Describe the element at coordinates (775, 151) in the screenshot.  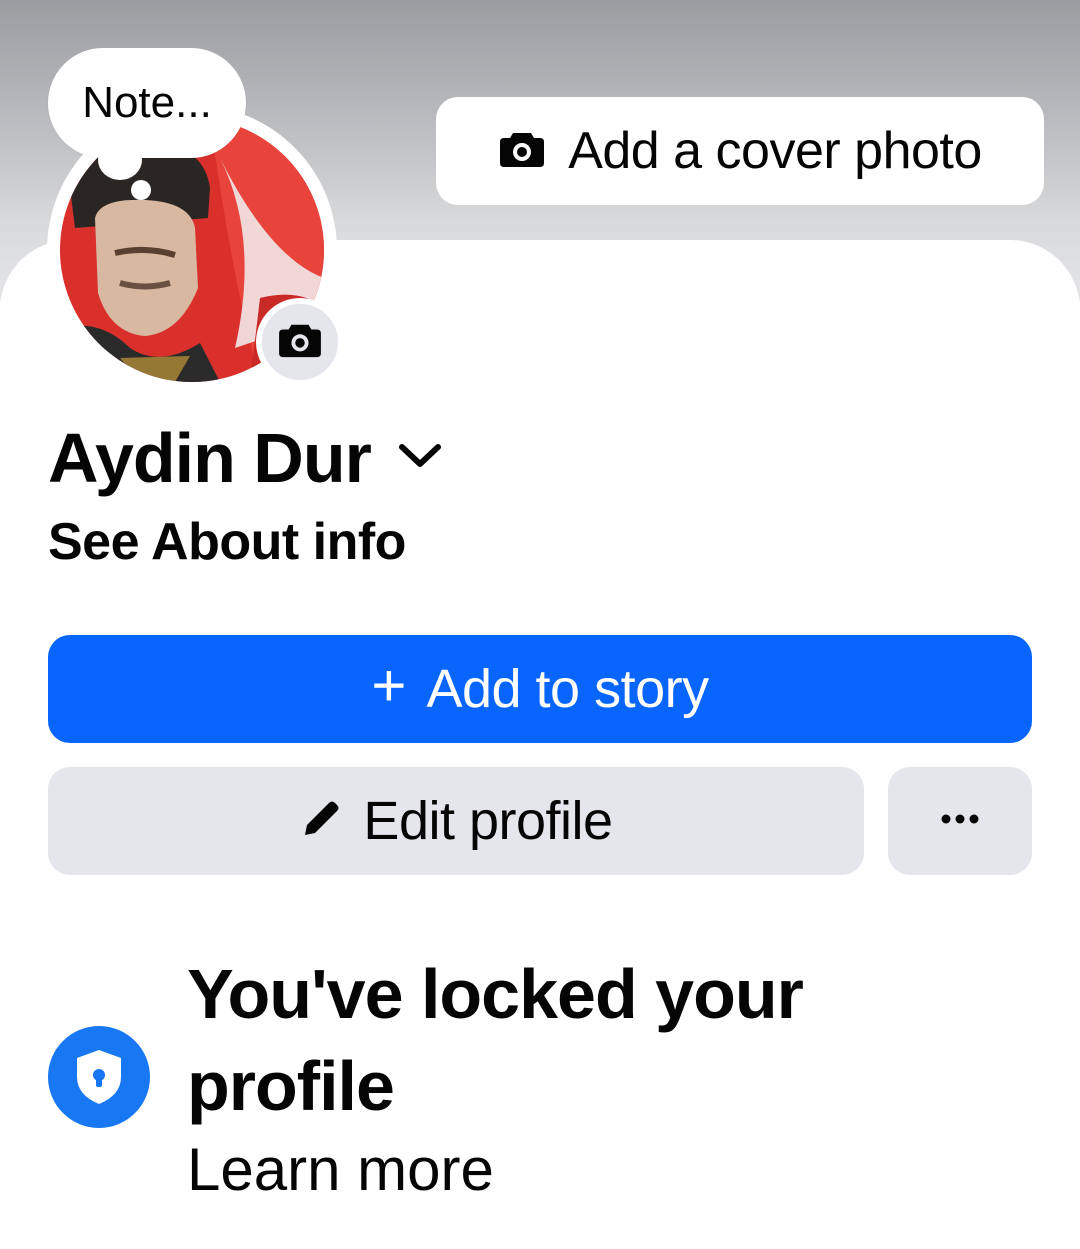
I see `add-cover-photo-label: Add a cover photo` at that location.